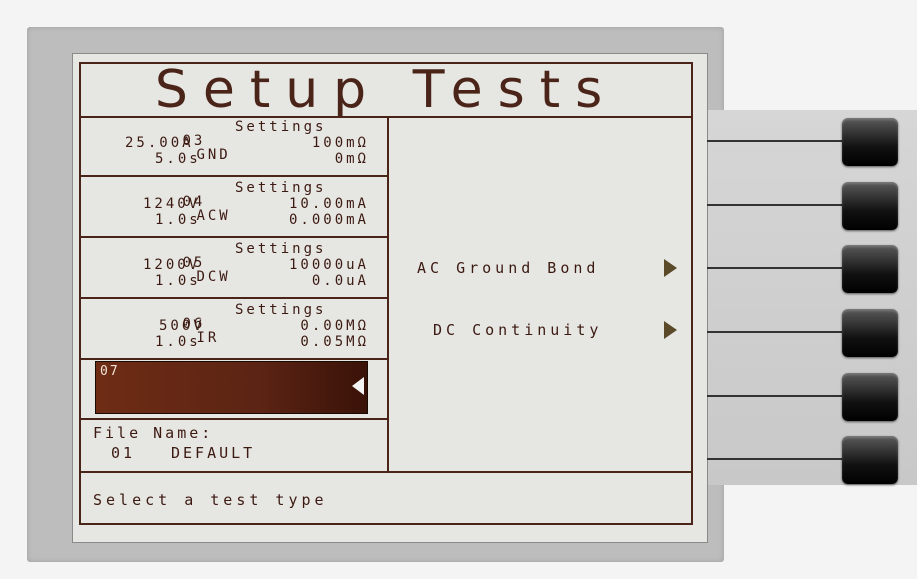  I want to click on file-name-value: DEFAULT, so click(213, 453).